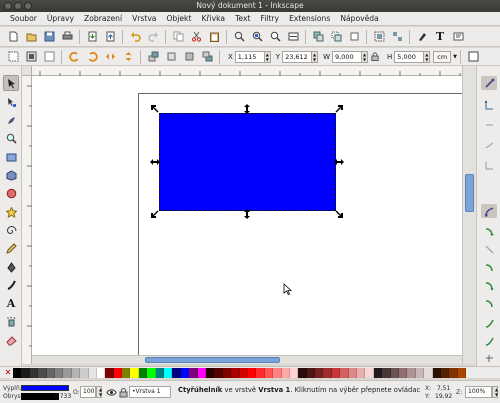  What do you see at coordinates (489, 267) in the screenshot?
I see `snap-cusp-nodes-icon` at bounding box center [489, 267].